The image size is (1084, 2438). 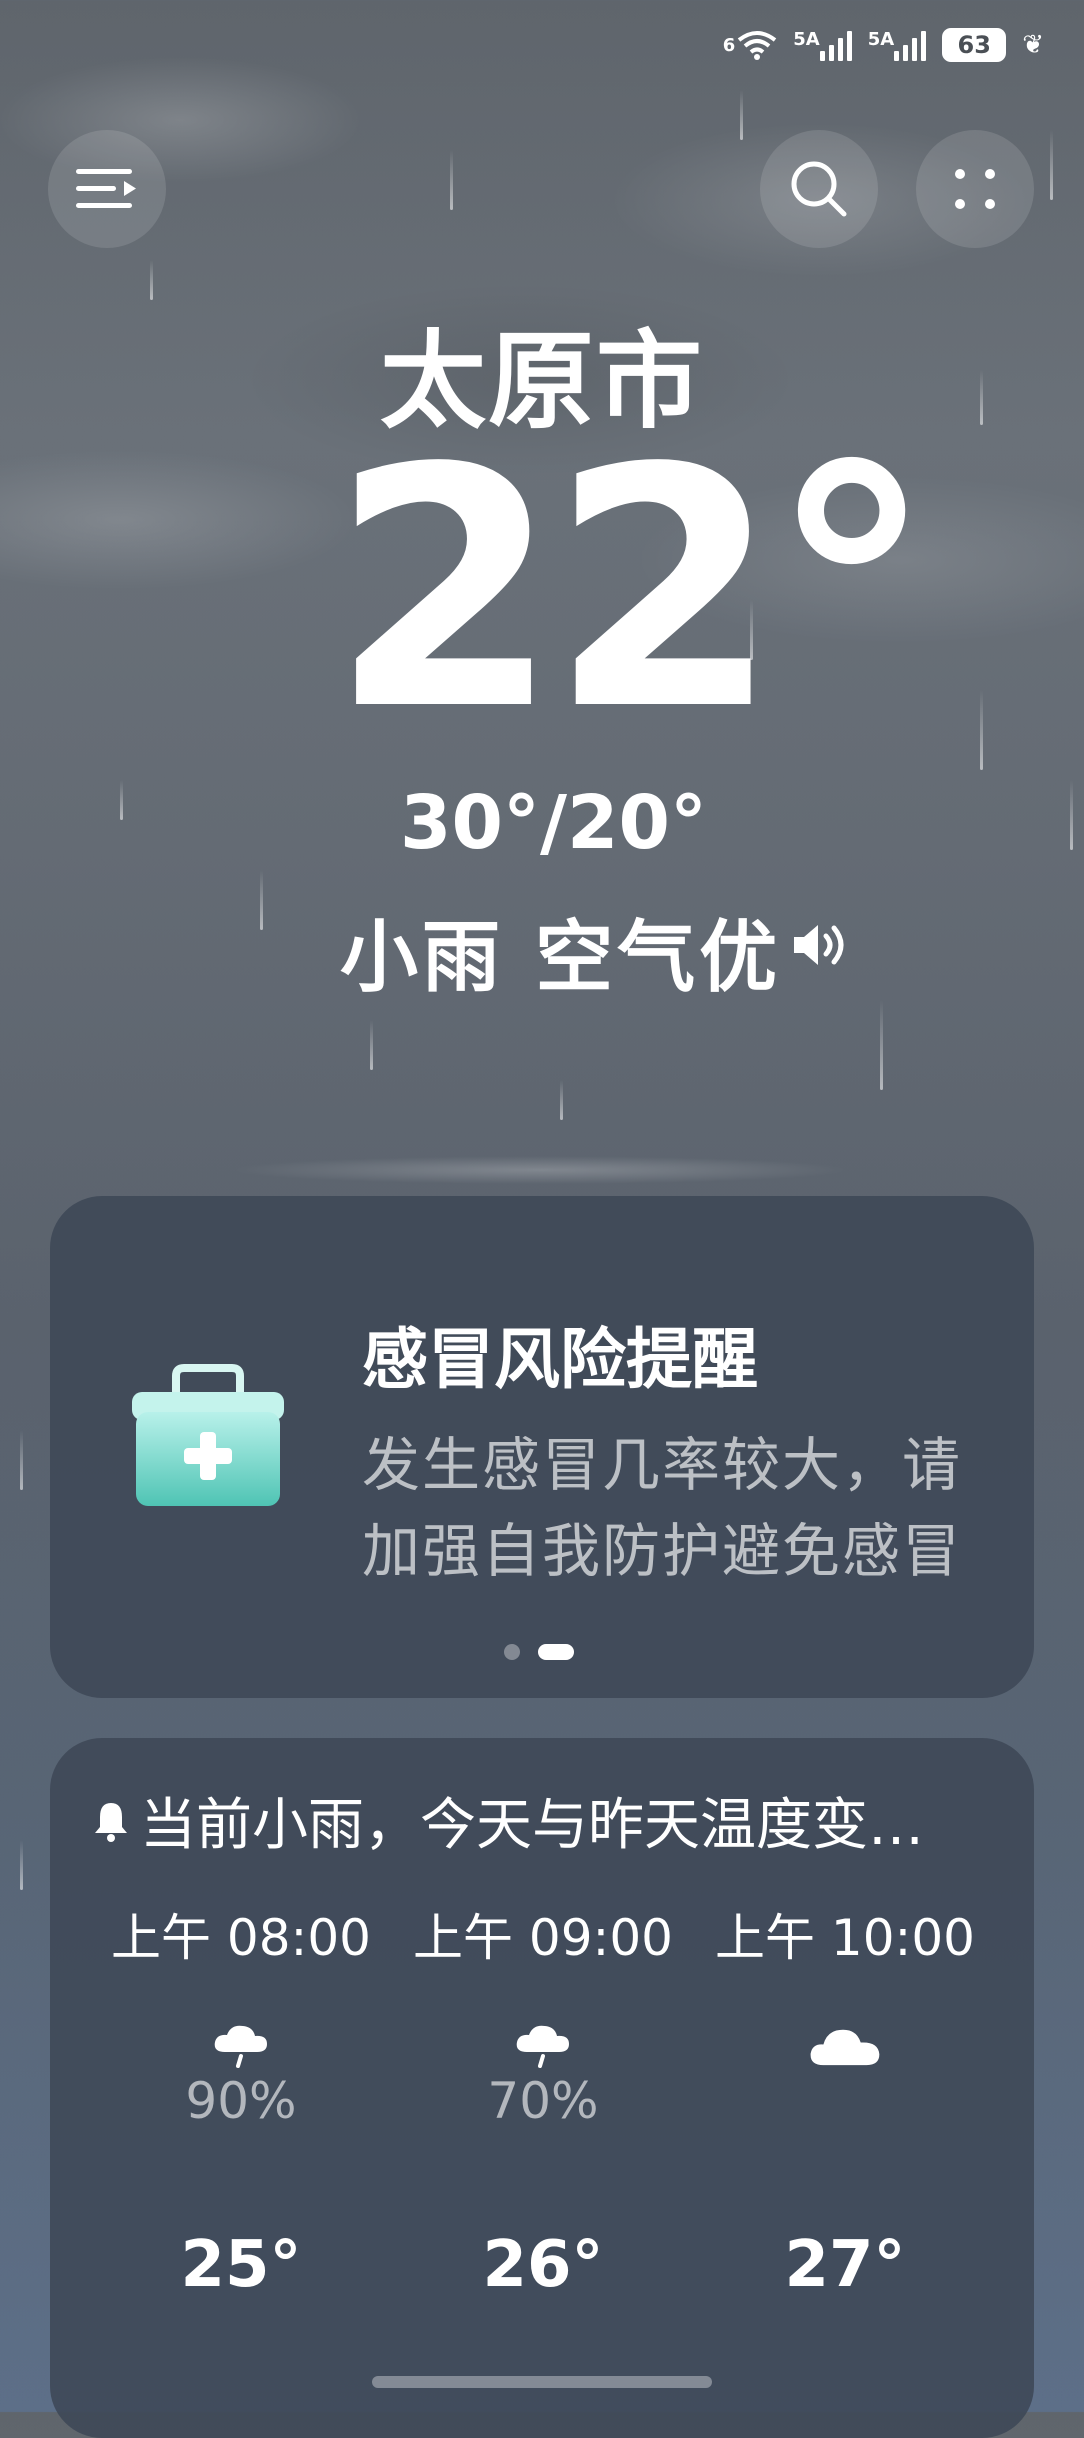 I want to click on hour-item: 上午 09:00 70% 26°, so click(x=543, y=2100).